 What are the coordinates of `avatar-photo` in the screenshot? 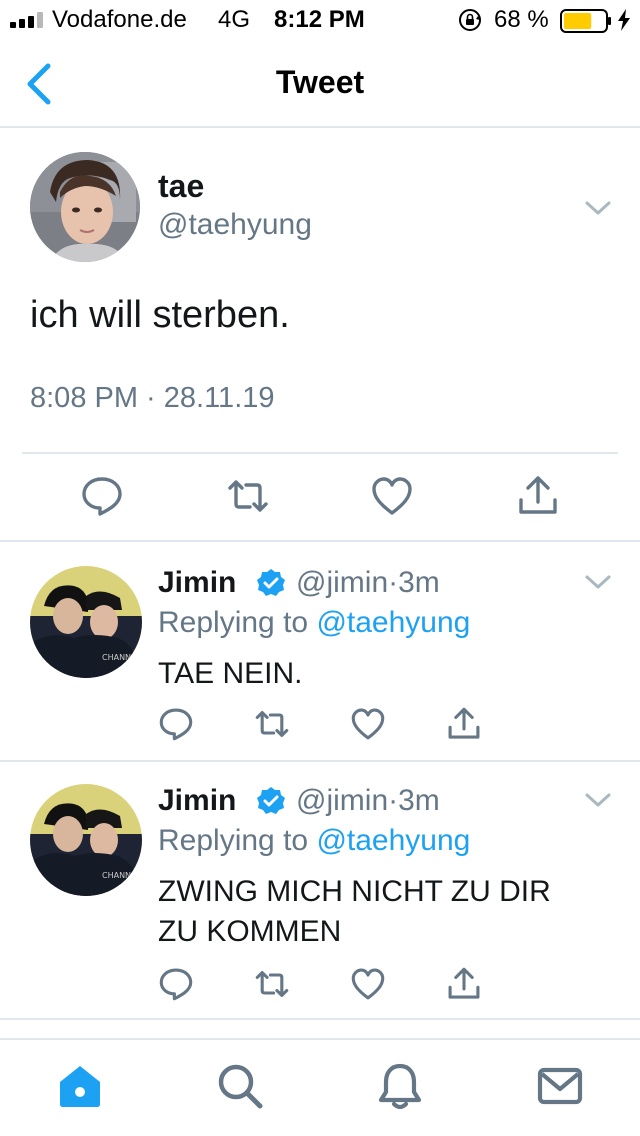 It's located at (85, 207).